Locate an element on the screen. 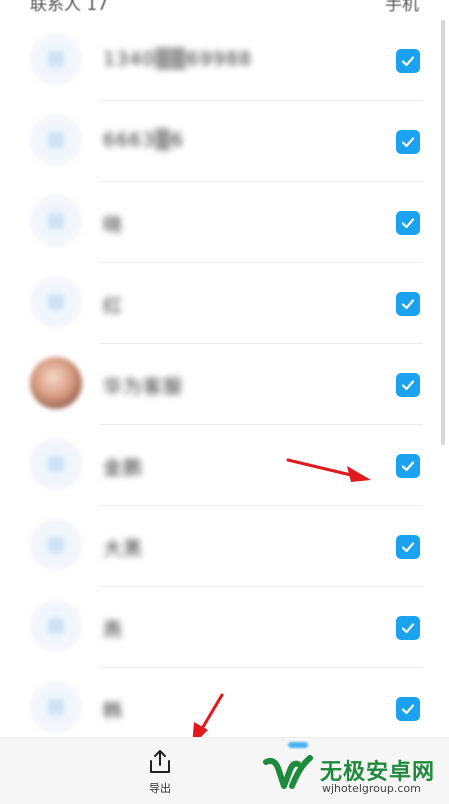 This screenshot has height=804, width=449. contact-name: 红 is located at coordinates (113, 306).